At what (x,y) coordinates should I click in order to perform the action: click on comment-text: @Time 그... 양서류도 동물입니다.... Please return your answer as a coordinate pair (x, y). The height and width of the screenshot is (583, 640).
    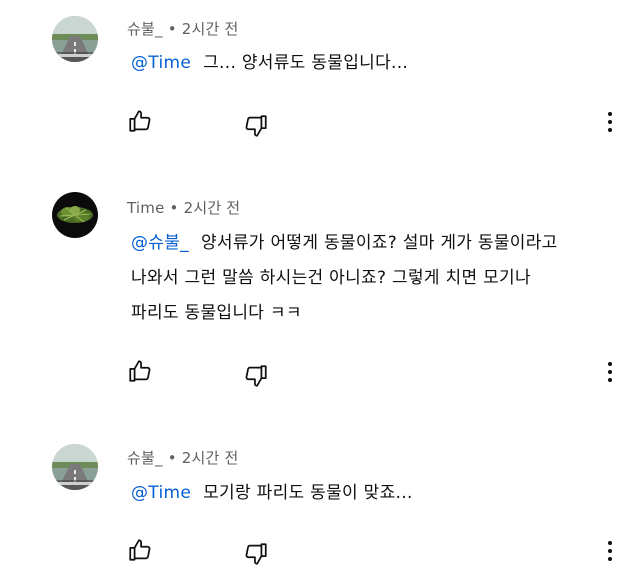
    Looking at the image, I should click on (269, 63).